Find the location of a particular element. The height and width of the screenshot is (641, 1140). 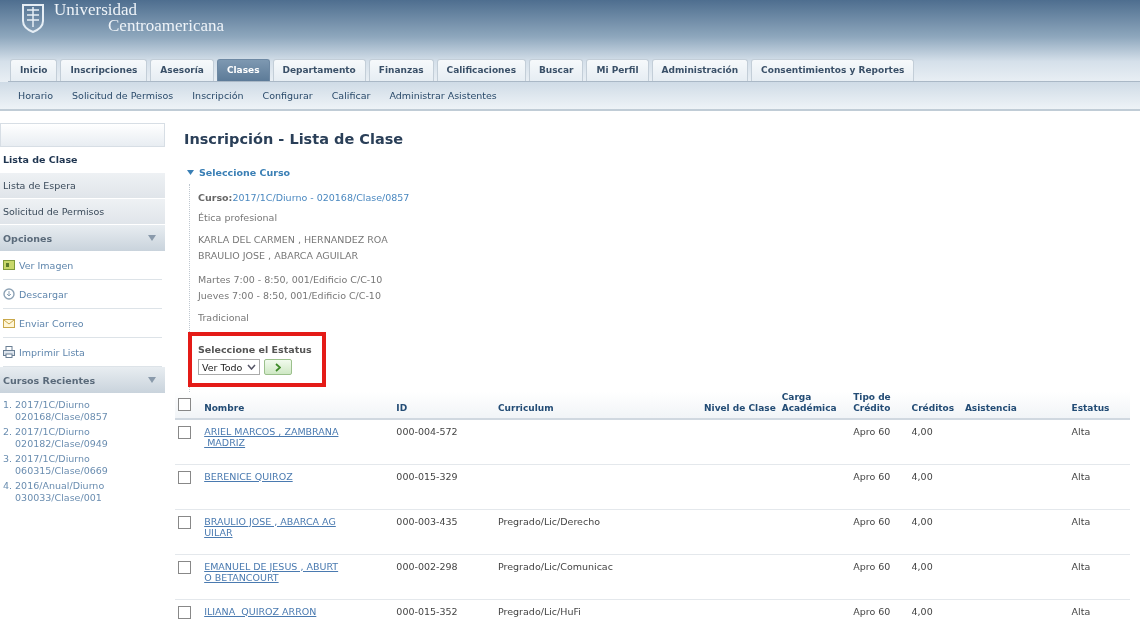

option-link: Descargar is located at coordinates (82, 294).